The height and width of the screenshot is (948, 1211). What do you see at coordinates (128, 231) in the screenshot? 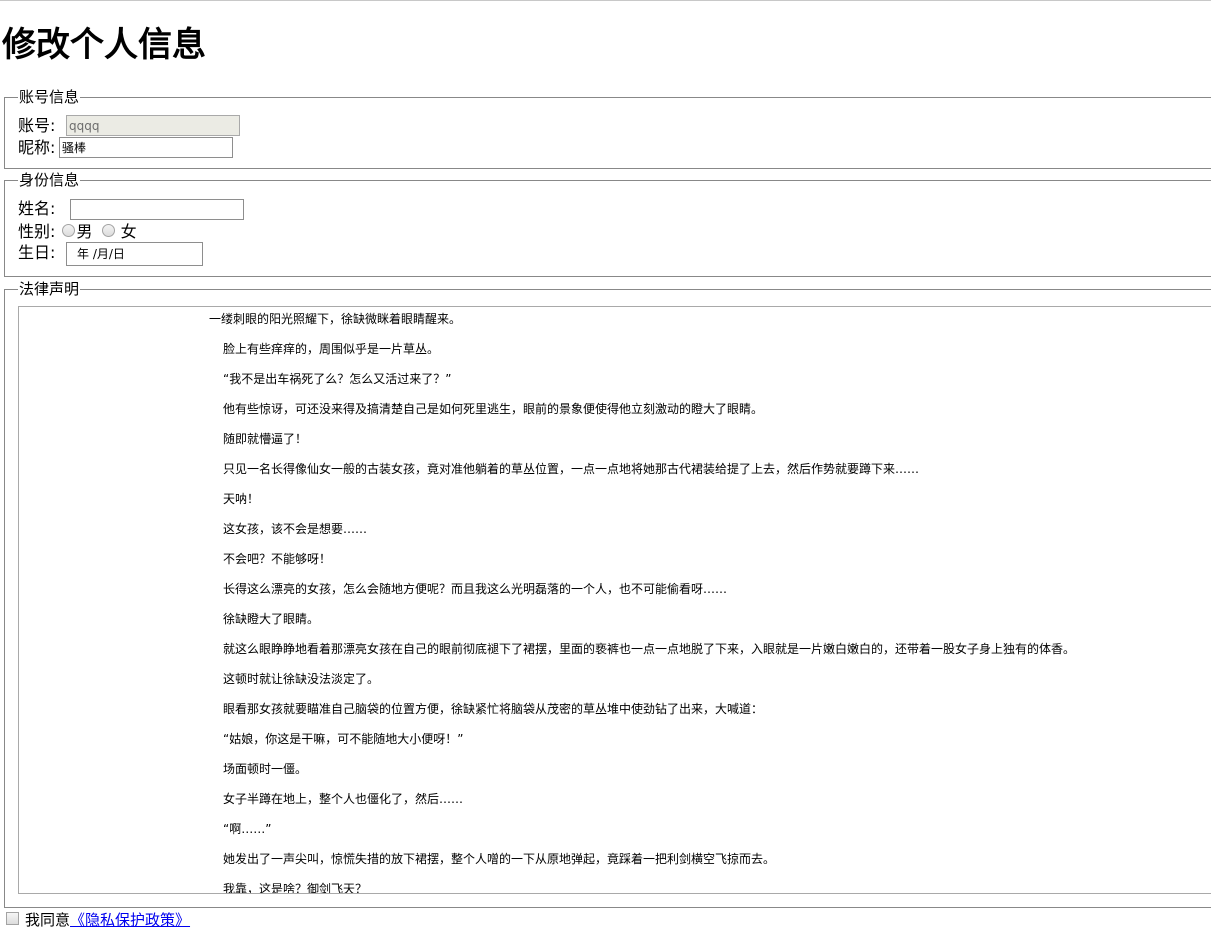
I see `gender-female-label: 女` at bounding box center [128, 231].